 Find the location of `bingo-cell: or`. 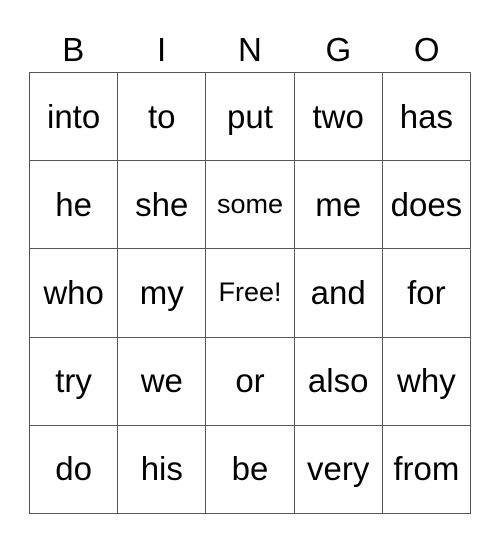

bingo-cell: or is located at coordinates (250, 381).